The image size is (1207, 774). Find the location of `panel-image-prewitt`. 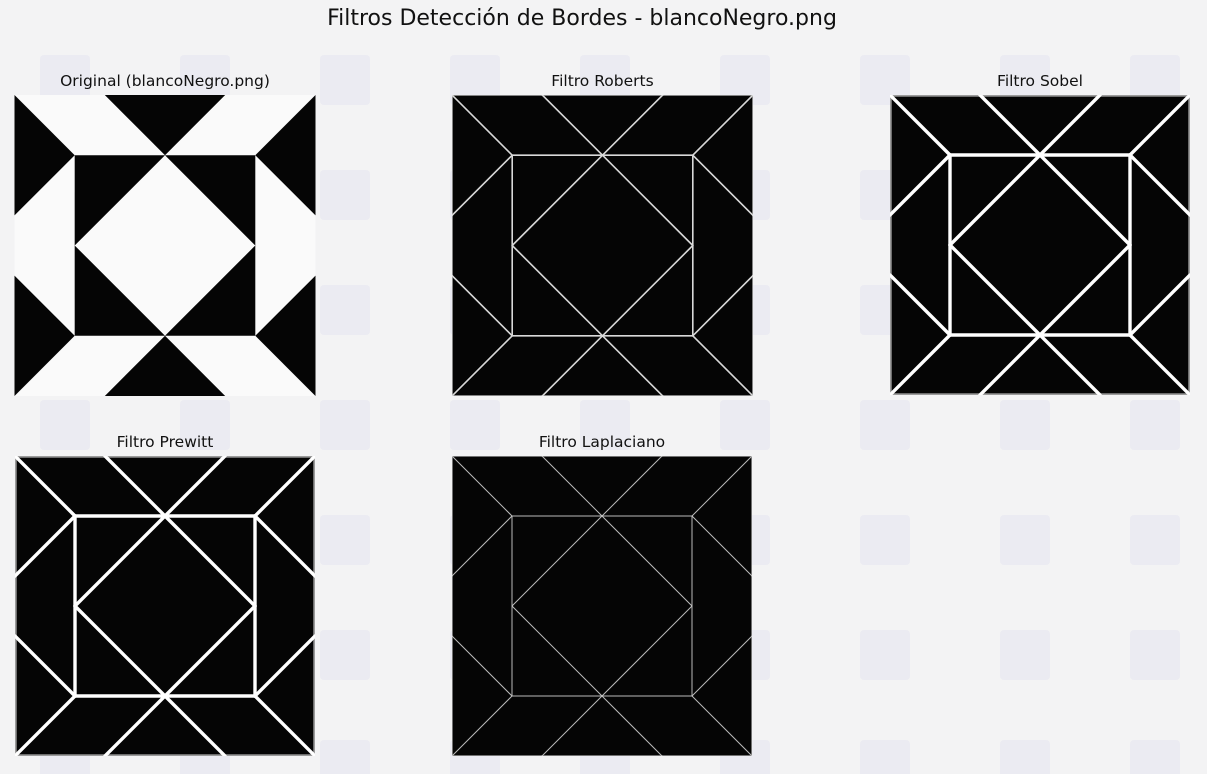

panel-image-prewitt is located at coordinates (165, 606).